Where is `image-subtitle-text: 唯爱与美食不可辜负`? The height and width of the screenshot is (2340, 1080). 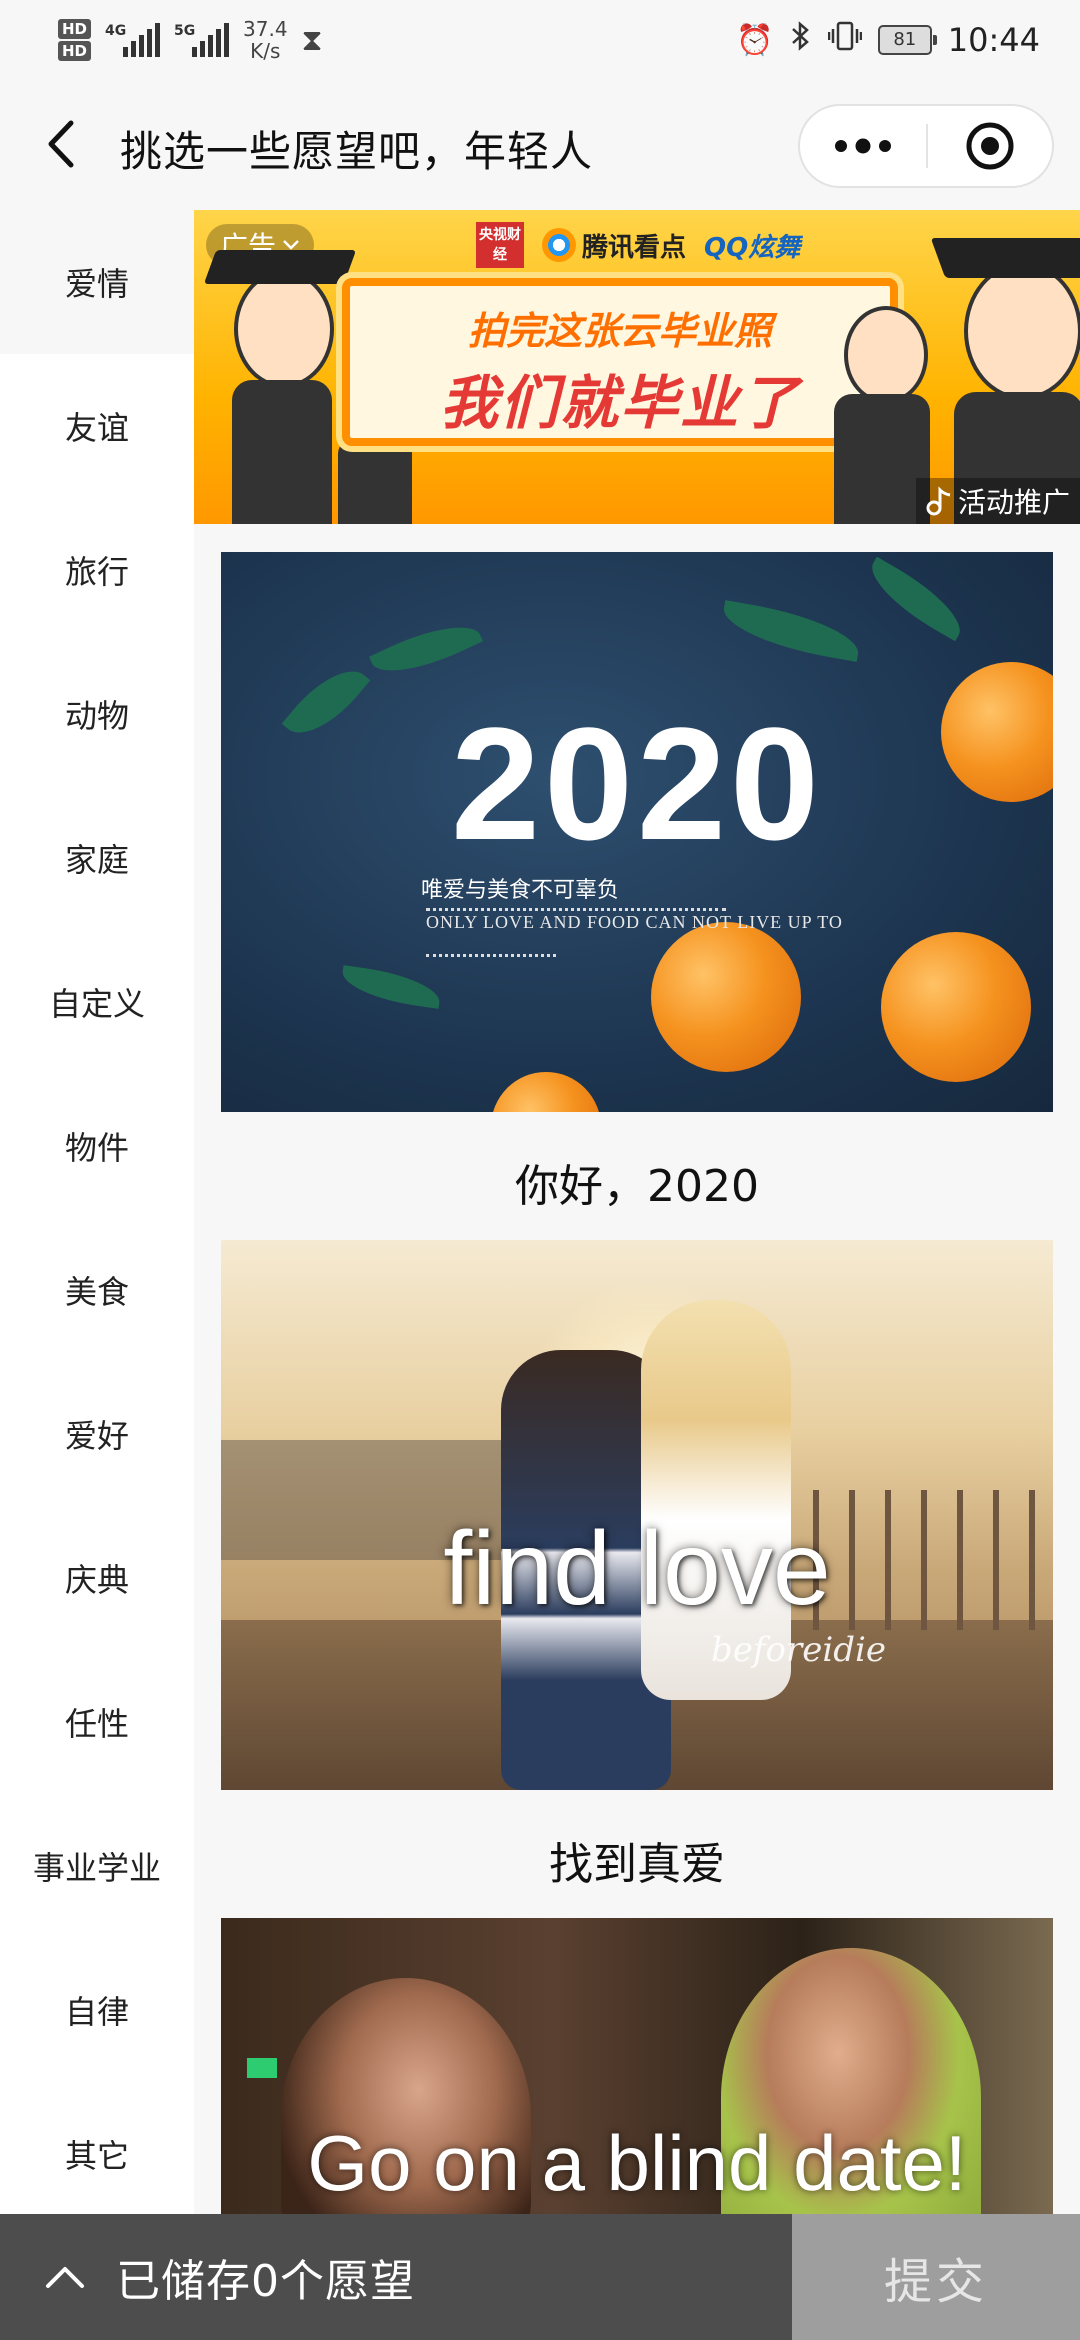
image-subtitle-text: 唯爱与美食不可辜负 is located at coordinates (520, 890).